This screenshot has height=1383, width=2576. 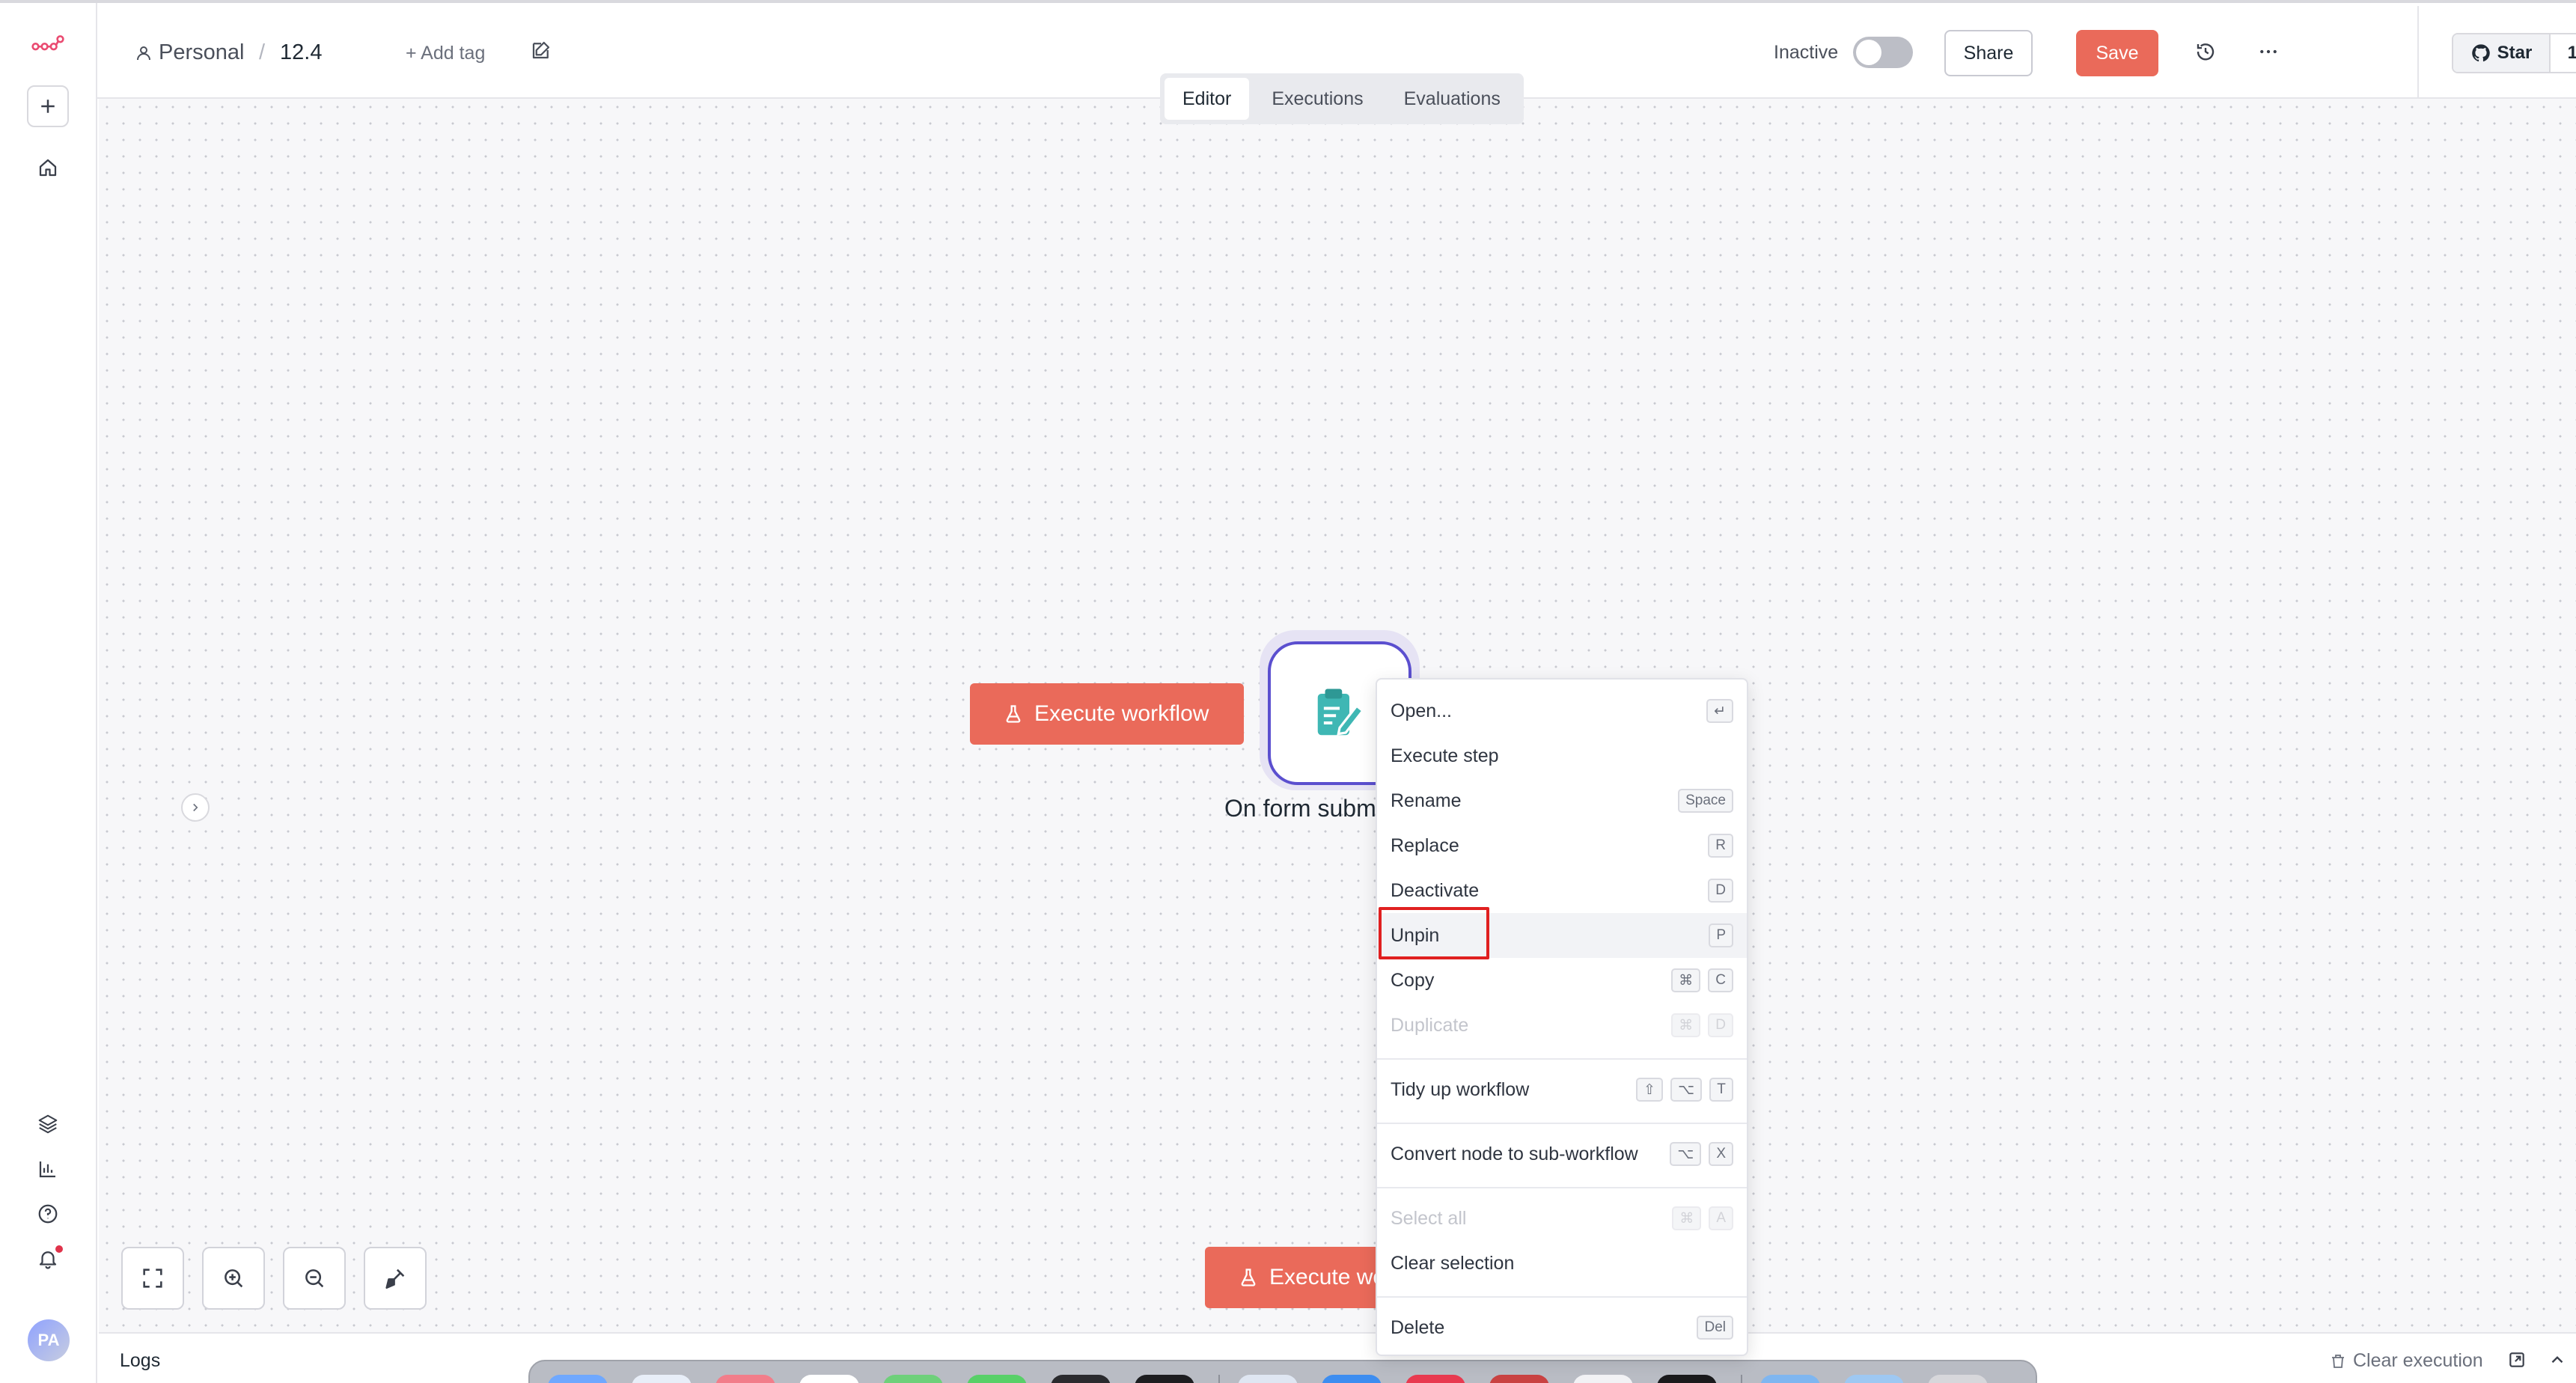 What do you see at coordinates (1562, 755) in the screenshot?
I see `context-menu-item: Execute step` at bounding box center [1562, 755].